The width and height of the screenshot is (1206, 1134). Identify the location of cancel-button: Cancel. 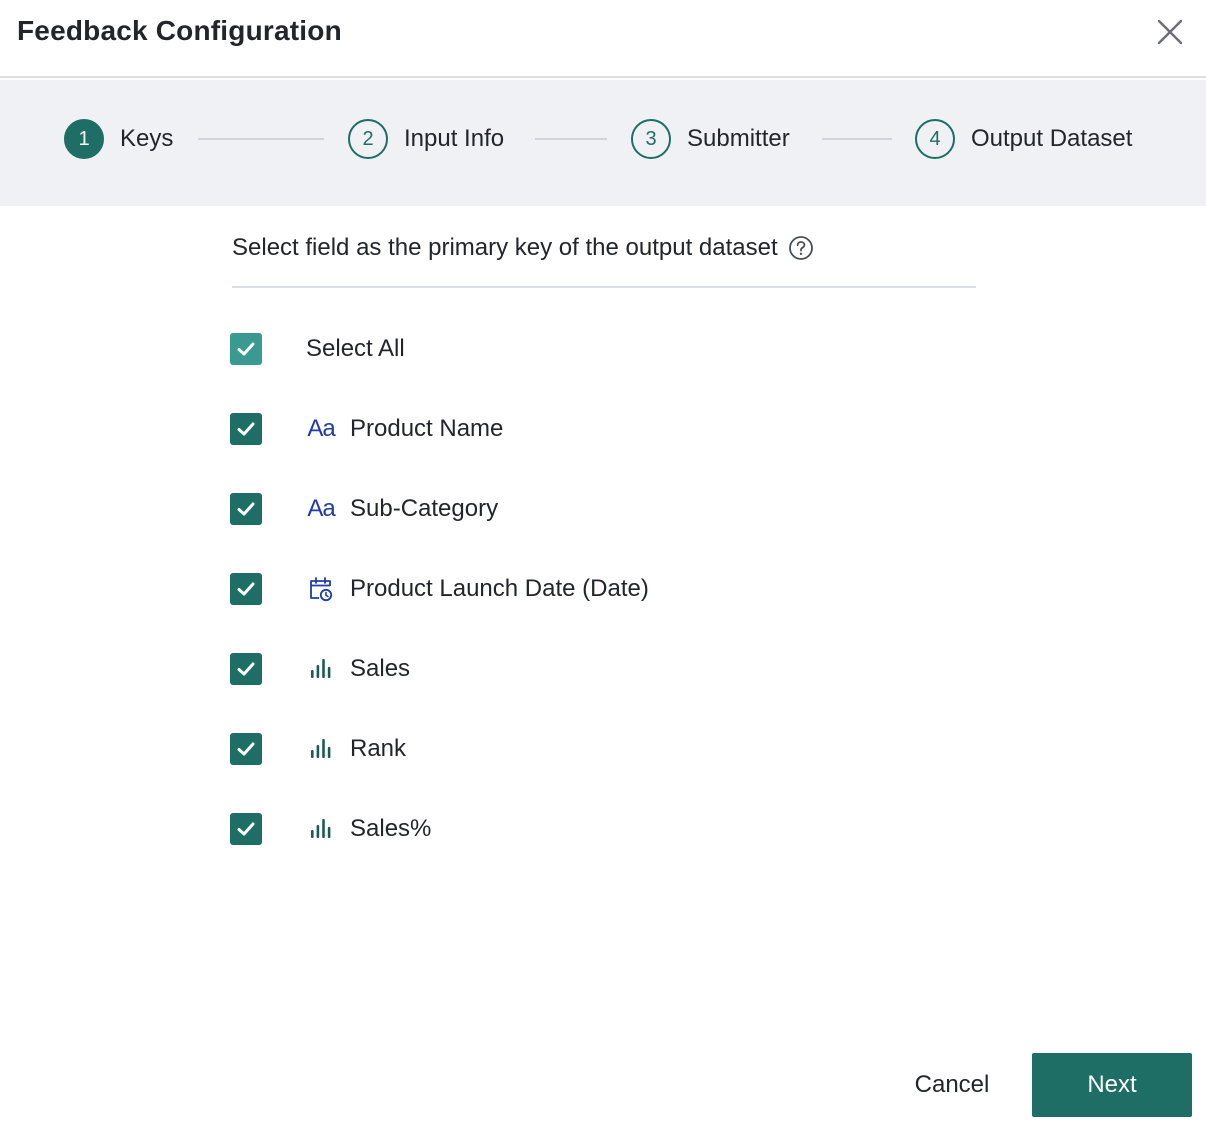
(952, 1085).